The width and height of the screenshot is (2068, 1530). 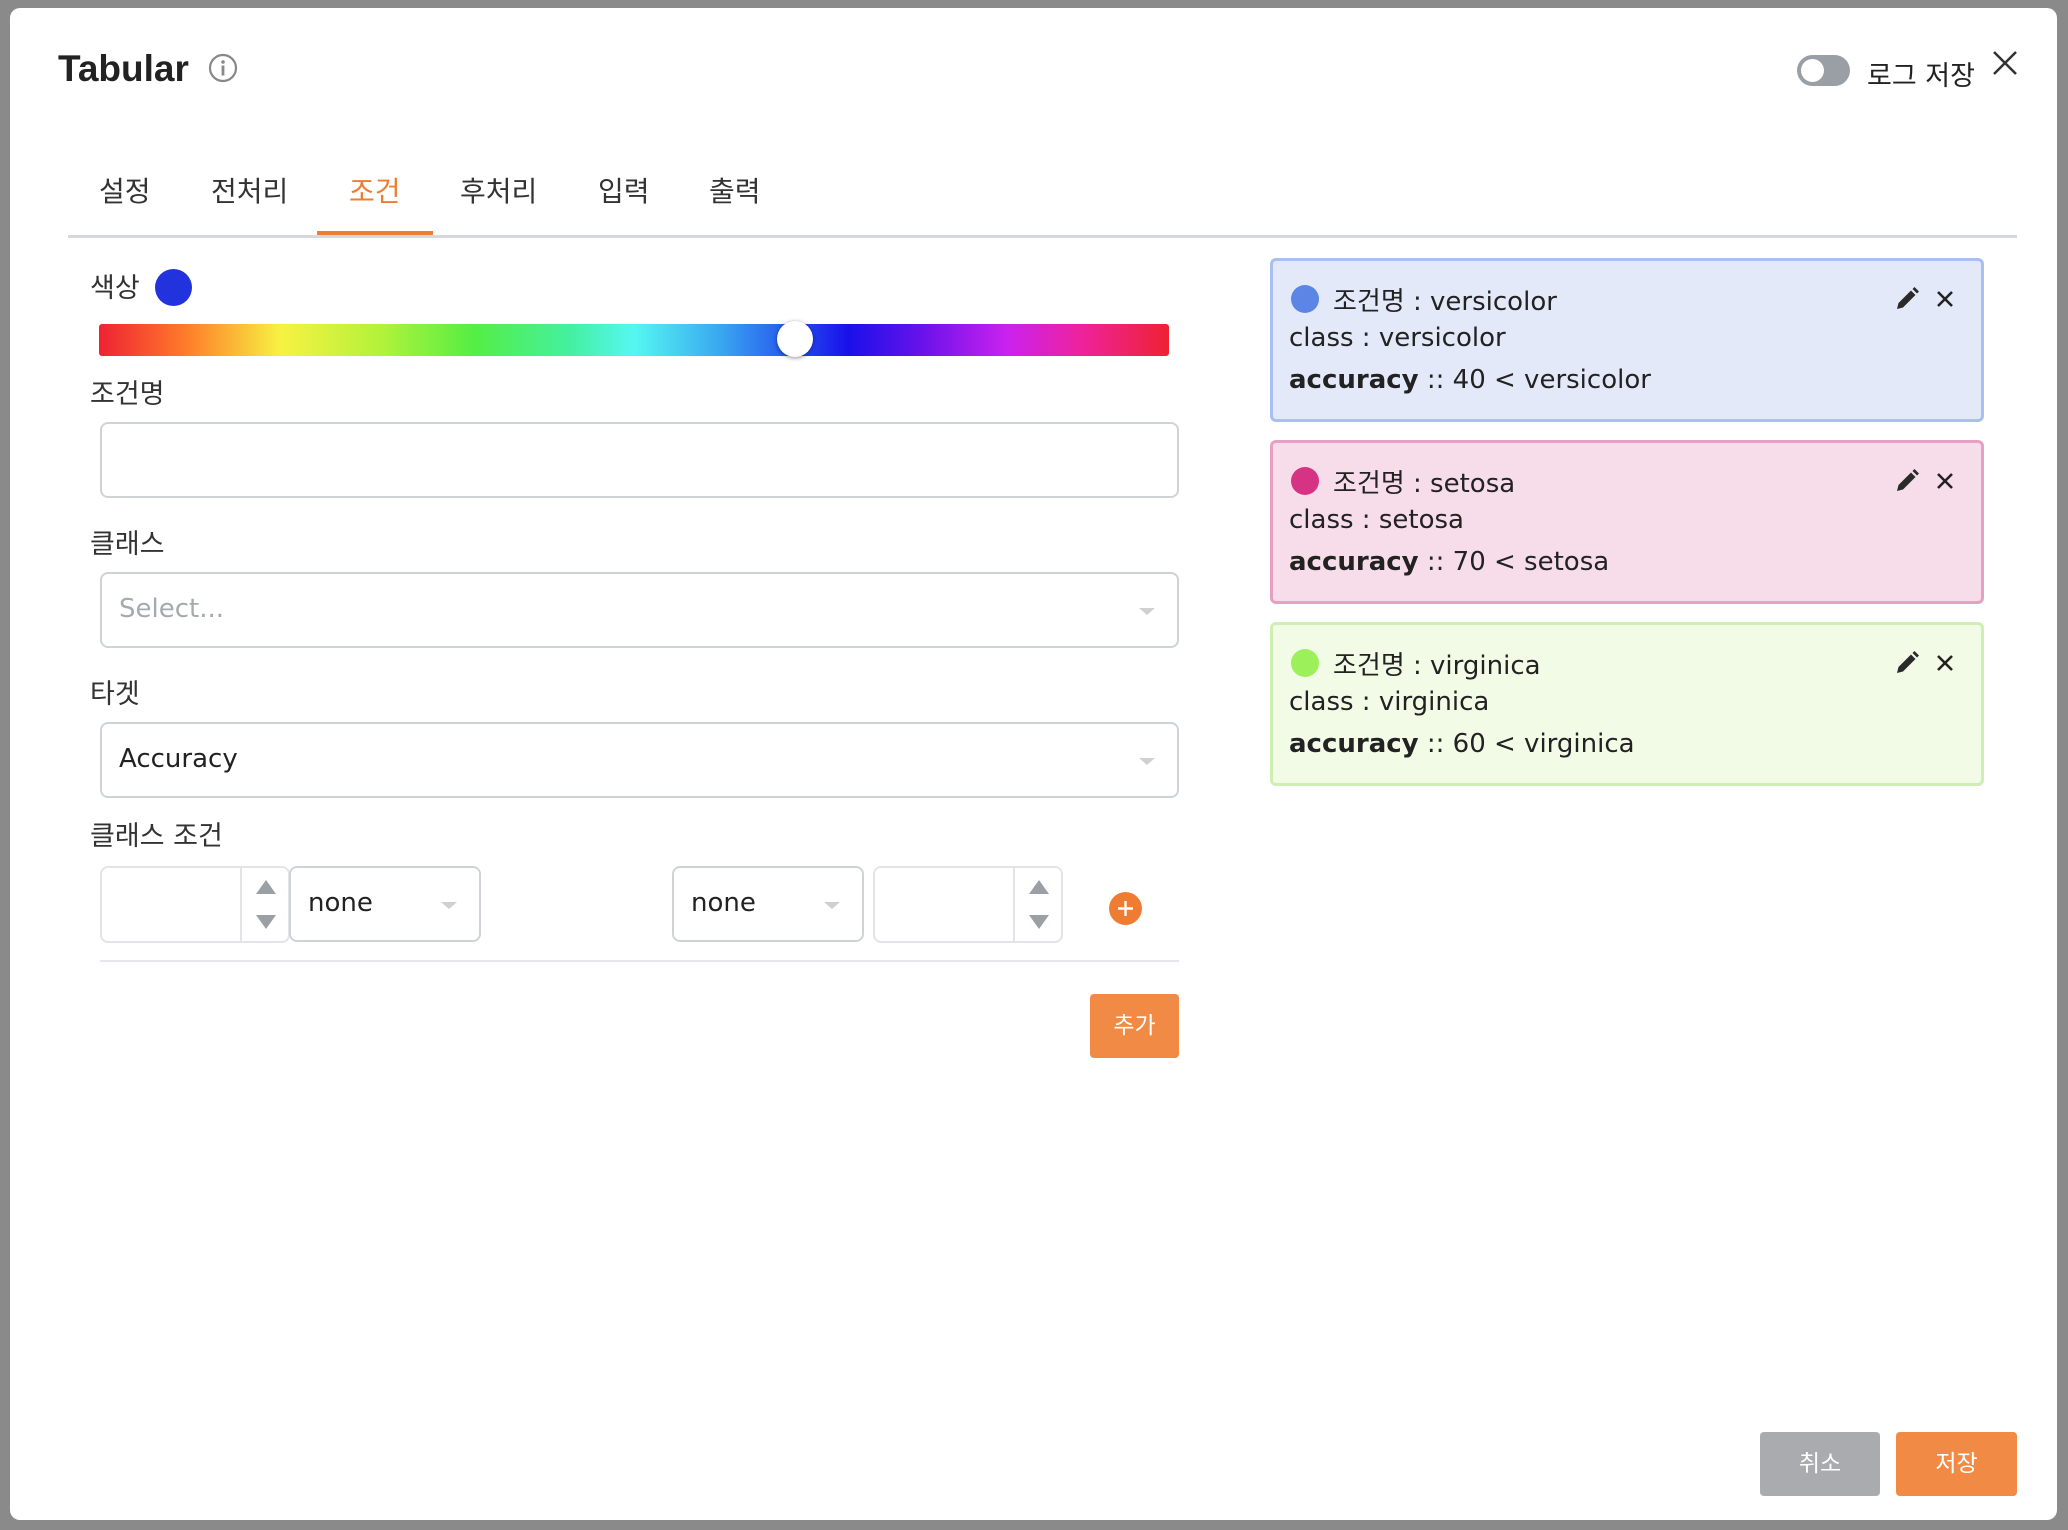 I want to click on target-select: Accuracy, so click(x=639, y=760).